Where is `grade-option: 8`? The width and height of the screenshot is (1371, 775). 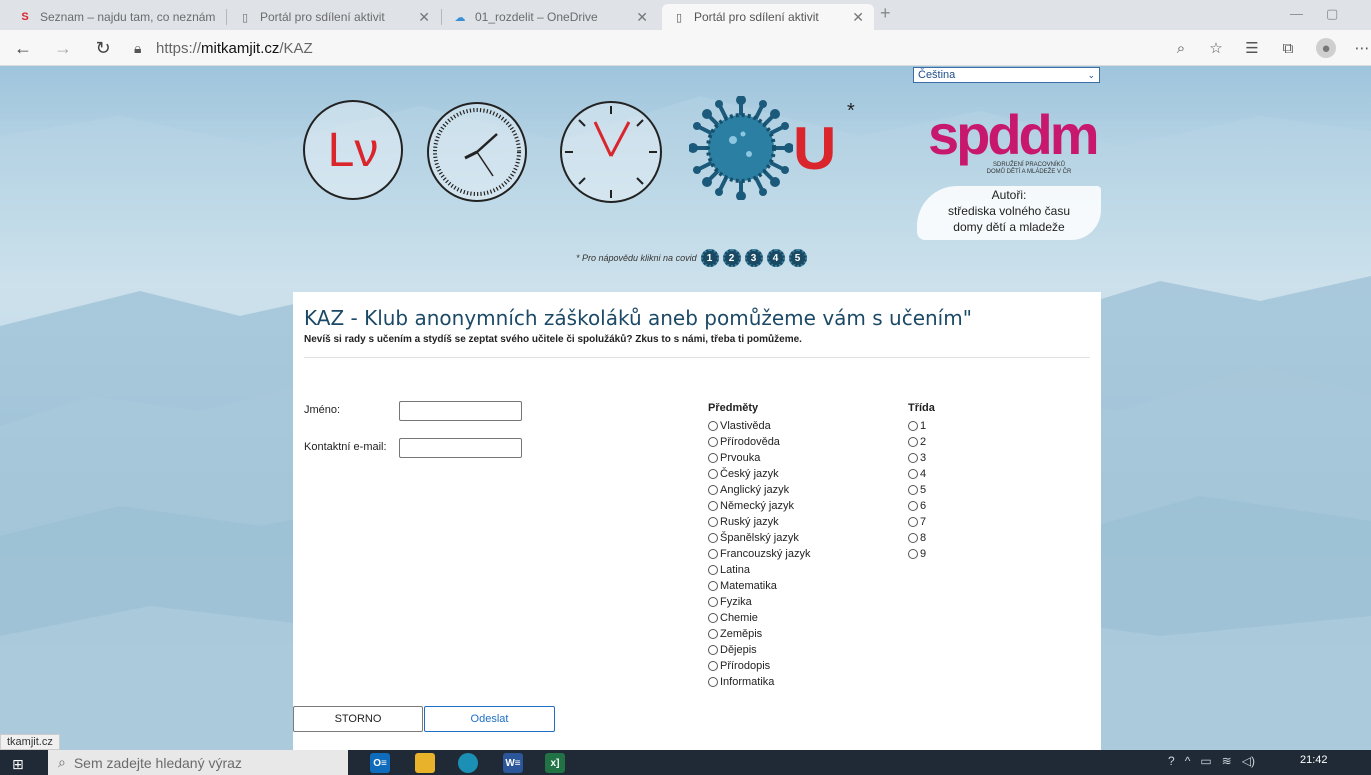
grade-option: 8 is located at coordinates (917, 538).